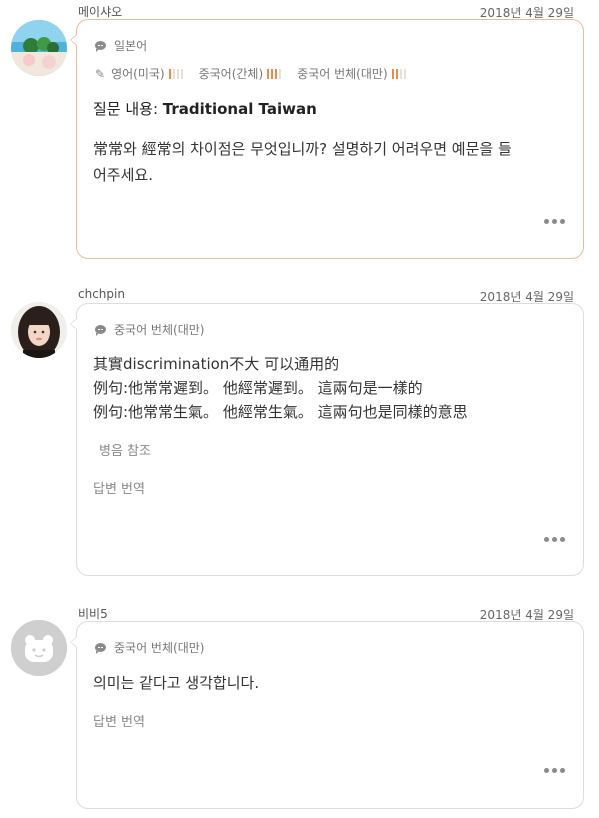  What do you see at coordinates (93, 613) in the screenshot?
I see `username: 비비5` at bounding box center [93, 613].